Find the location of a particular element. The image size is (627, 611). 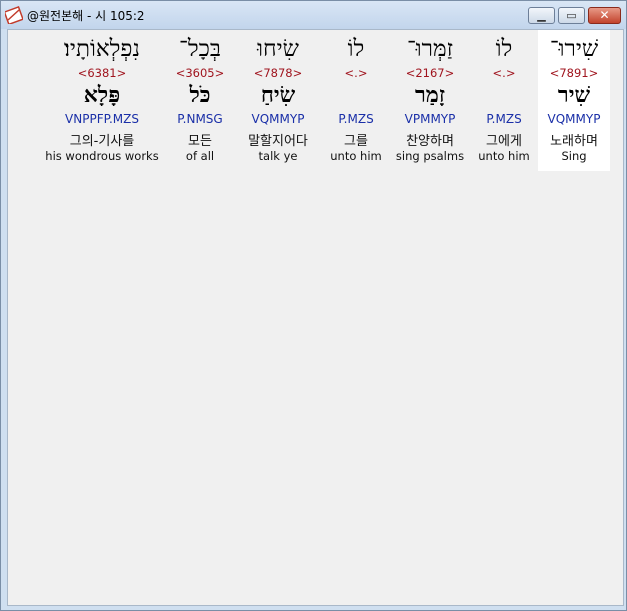

korean-gloss: 찬양하며 is located at coordinates (430, 141).